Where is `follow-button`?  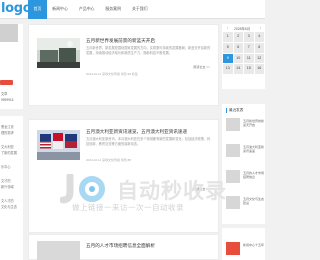 follow-button is located at coordinates (6, 82).